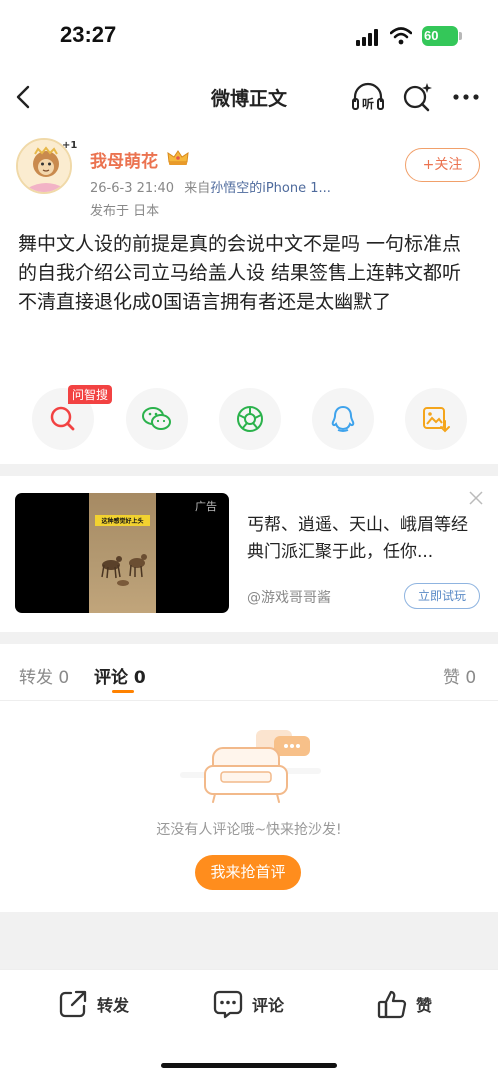 This screenshot has width=498, height=1080. I want to click on status-time: 23:27, so click(88, 34).